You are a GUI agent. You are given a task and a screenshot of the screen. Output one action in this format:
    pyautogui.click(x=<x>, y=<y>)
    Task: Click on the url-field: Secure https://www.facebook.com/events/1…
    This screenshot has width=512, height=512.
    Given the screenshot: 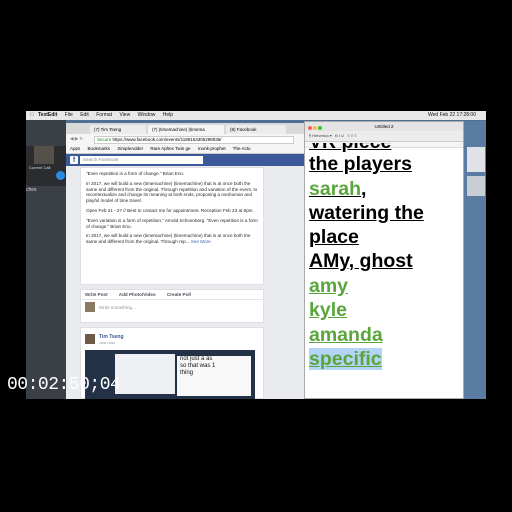 What is the action you would take?
    pyautogui.click(x=194, y=140)
    